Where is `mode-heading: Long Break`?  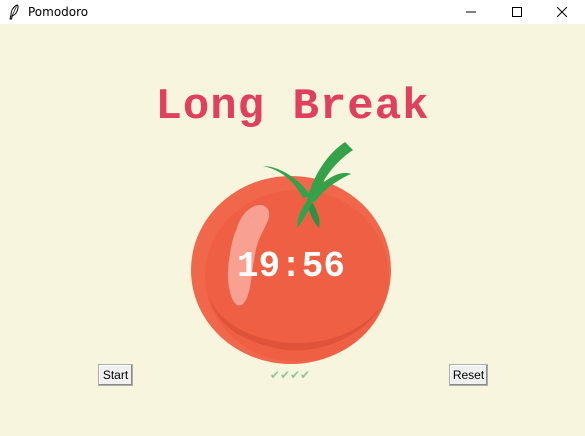 mode-heading: Long Break is located at coordinates (292, 107).